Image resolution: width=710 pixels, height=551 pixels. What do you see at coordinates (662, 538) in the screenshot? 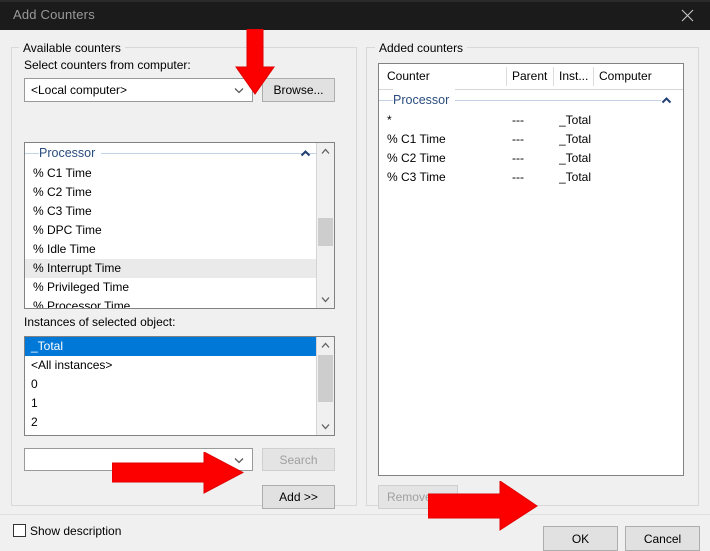
I see `cancel-button: Cancel` at bounding box center [662, 538].